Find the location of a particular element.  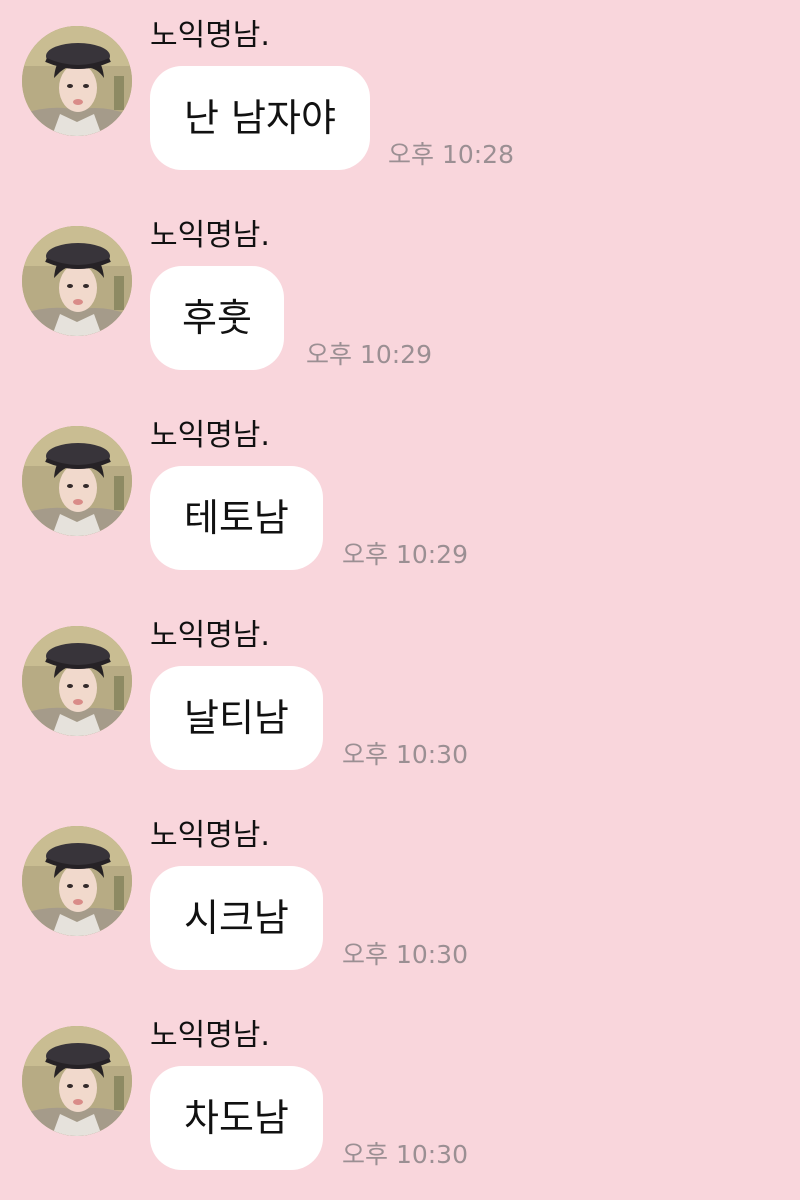

message-bubble: 테토남 is located at coordinates (236, 518).